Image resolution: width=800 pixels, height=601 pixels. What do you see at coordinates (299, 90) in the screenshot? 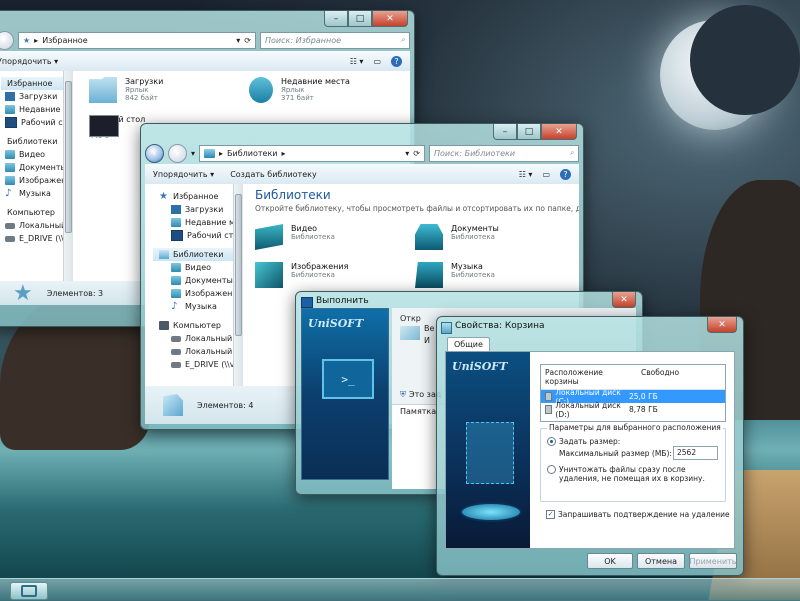
I see `file-item: Недавние места Ярлык 371 байт` at bounding box center [299, 90].